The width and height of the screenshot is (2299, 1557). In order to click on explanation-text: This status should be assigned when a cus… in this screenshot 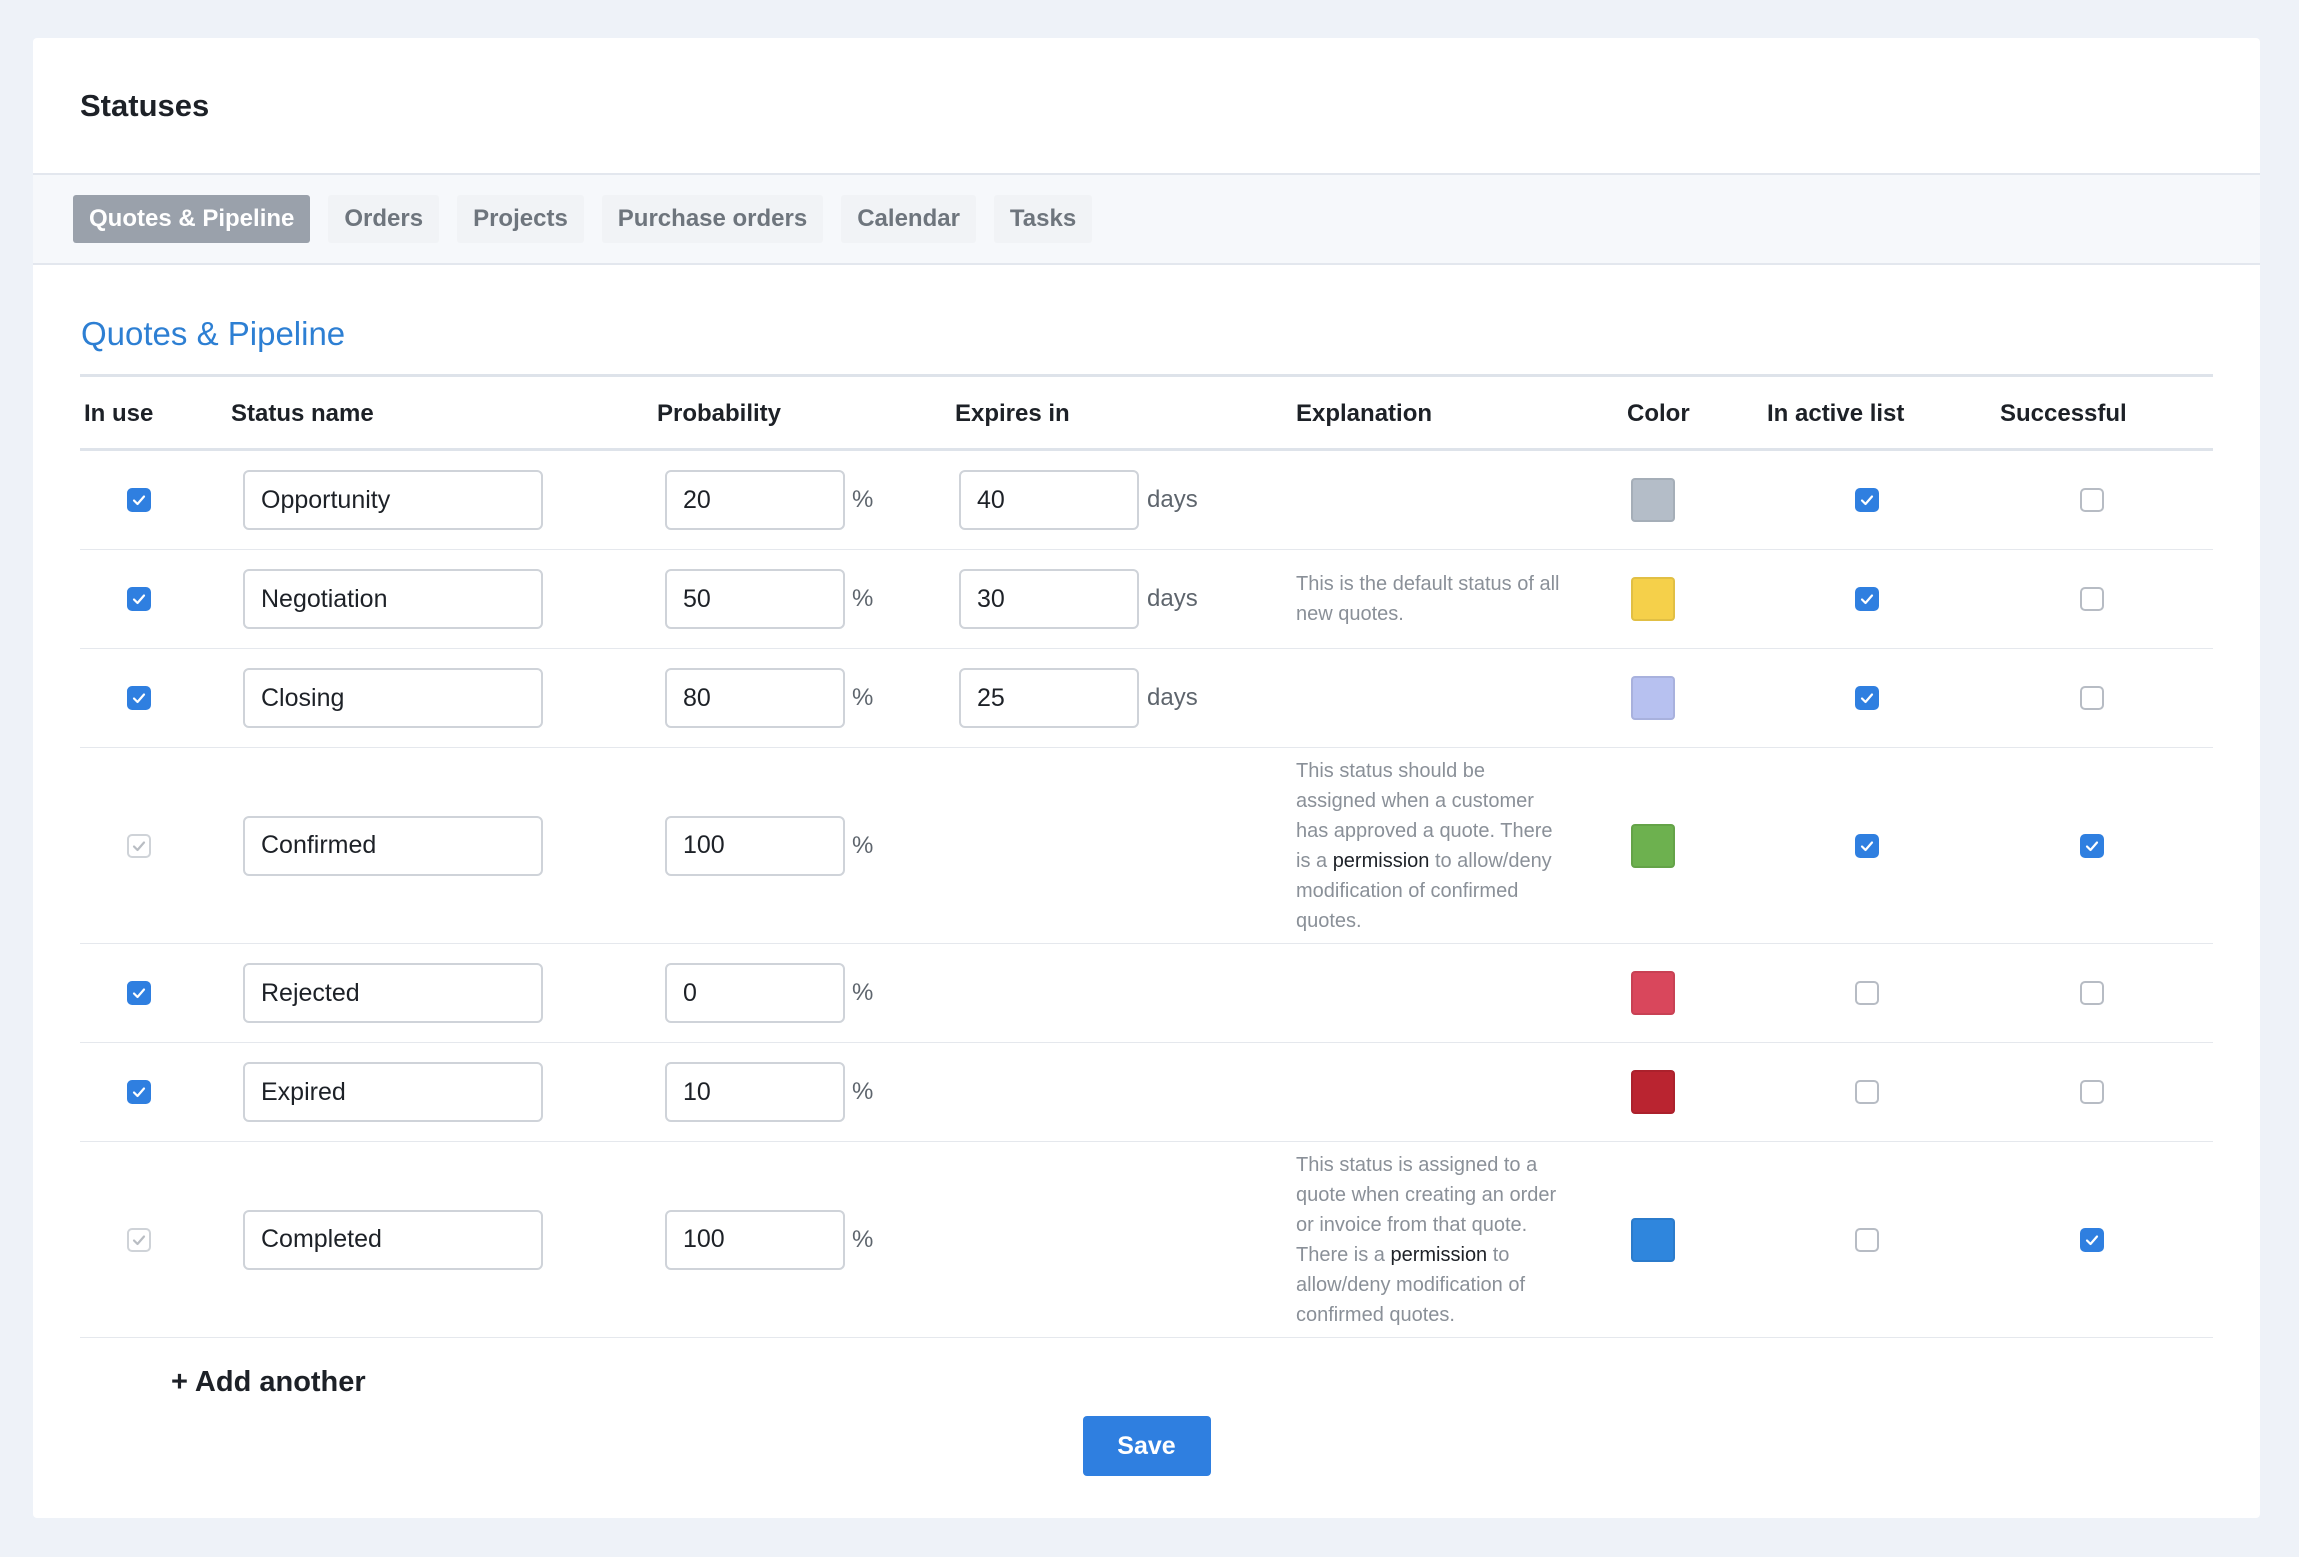, I will do `click(1446, 846)`.